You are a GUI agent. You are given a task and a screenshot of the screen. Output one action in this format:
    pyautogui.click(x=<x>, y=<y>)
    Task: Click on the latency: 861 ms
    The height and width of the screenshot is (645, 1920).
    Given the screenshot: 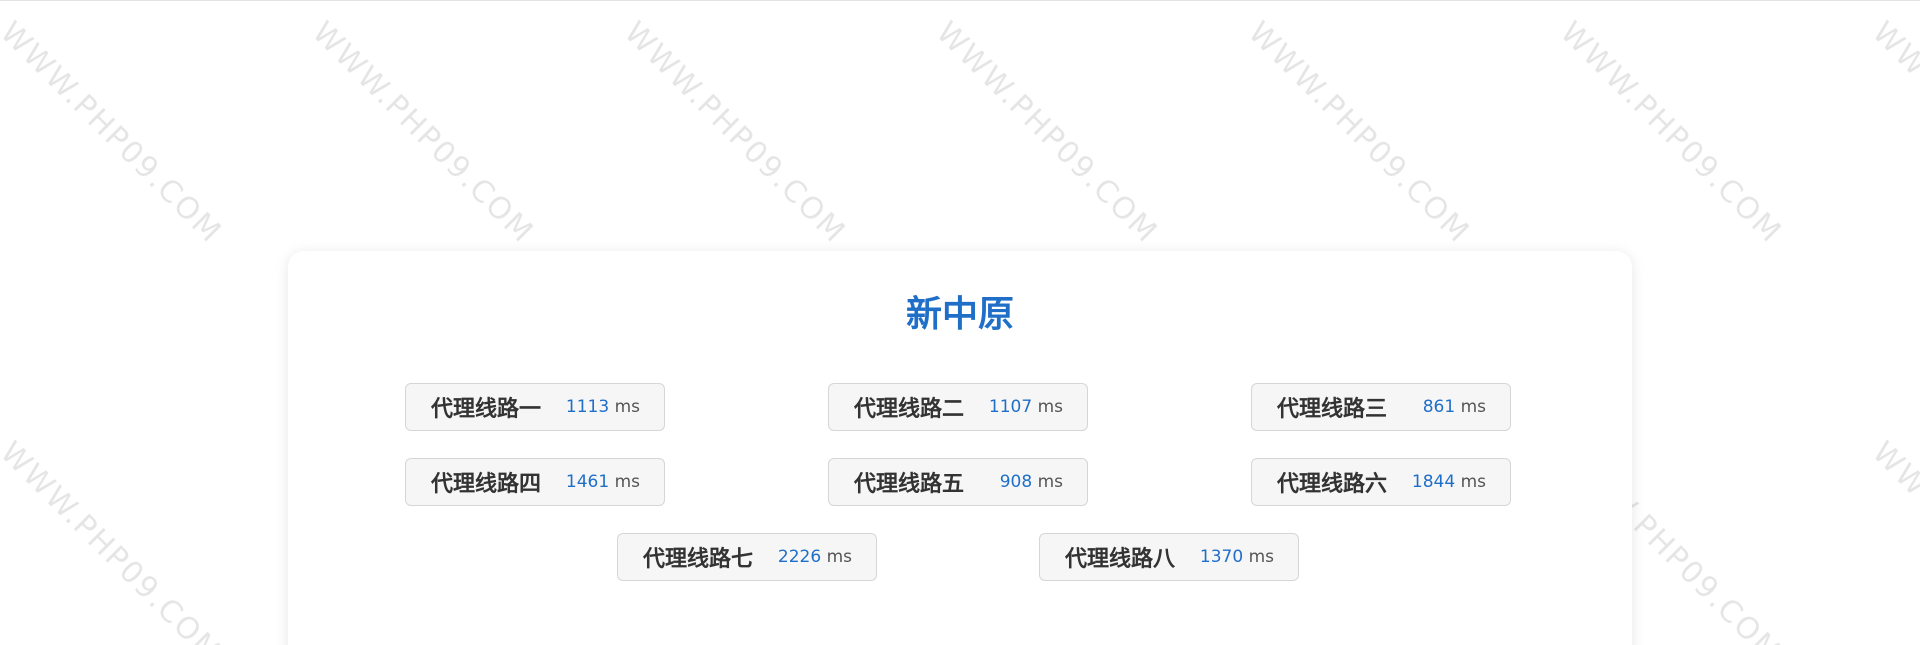 What is the action you would take?
    pyautogui.click(x=1454, y=407)
    